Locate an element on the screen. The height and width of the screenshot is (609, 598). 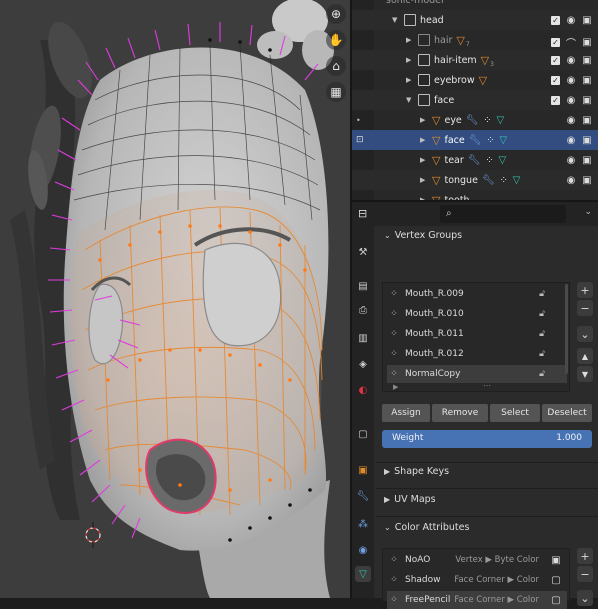
list-item: ⁘ NoAO Vertex ▶ Byte Color ▣ is located at coordinates (477, 560).